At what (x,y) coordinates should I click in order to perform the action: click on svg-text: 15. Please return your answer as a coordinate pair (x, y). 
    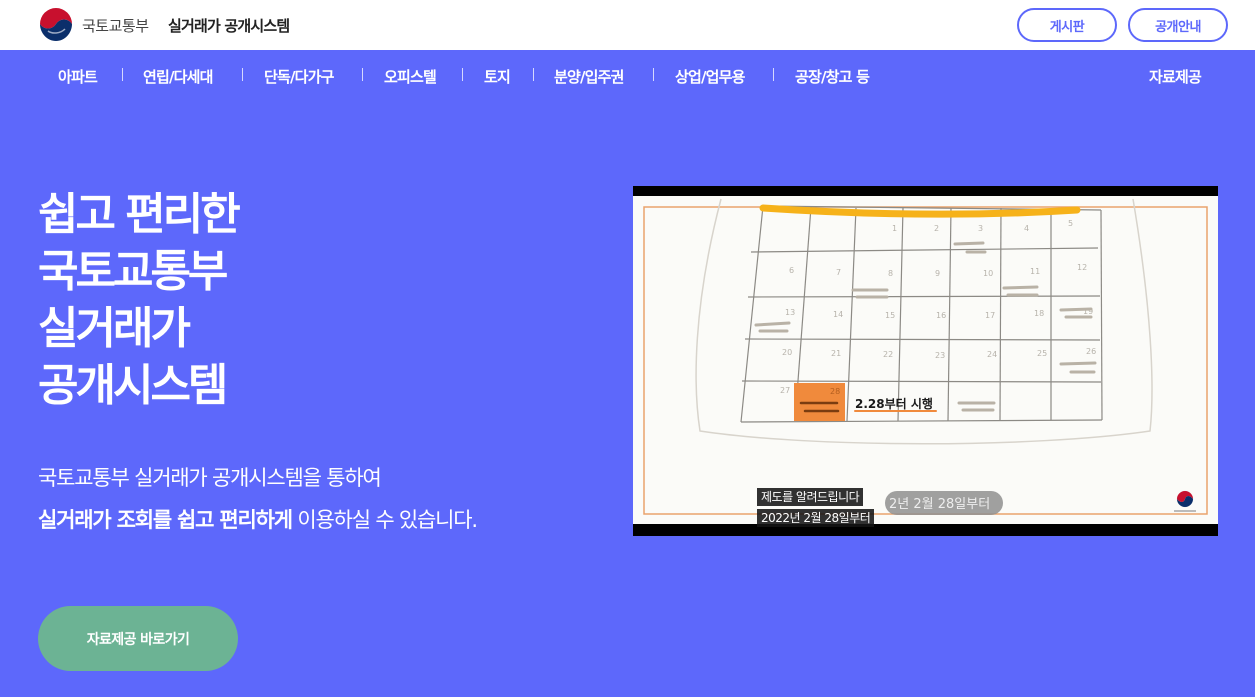
    Looking at the image, I should click on (890, 315).